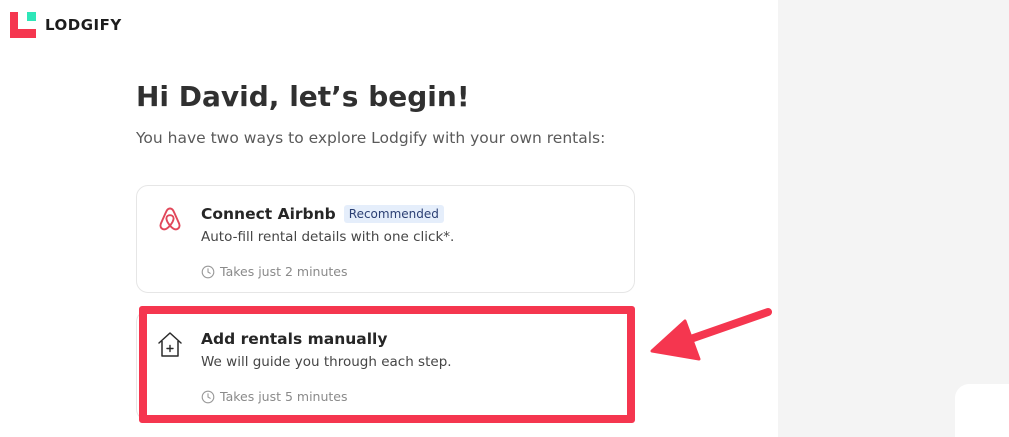 This screenshot has width=1009, height=437. I want to click on airbnb-icon, so click(170, 219).